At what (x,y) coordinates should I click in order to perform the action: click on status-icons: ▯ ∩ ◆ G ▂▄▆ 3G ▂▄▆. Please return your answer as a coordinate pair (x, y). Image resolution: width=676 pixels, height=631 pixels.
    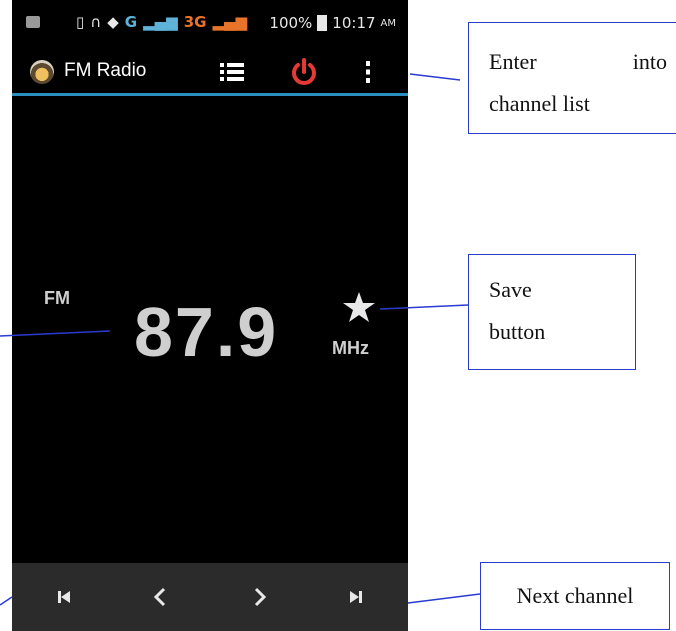
    Looking at the image, I should click on (161, 22).